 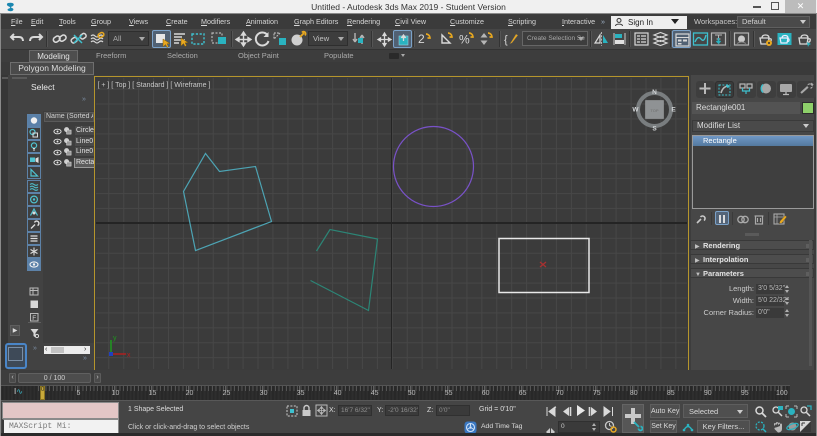 What do you see at coordinates (635, 109) in the screenshot?
I see `svg-text: W` at bounding box center [635, 109].